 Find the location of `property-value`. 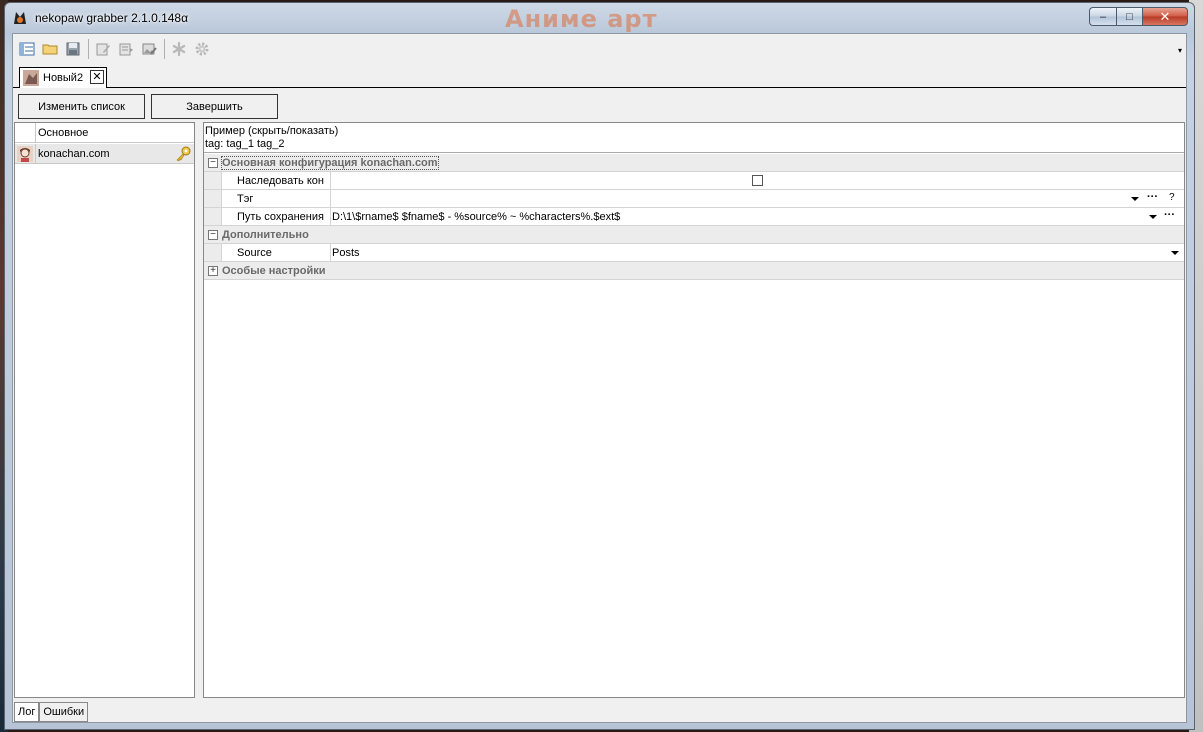

property-value is located at coordinates (757, 180).